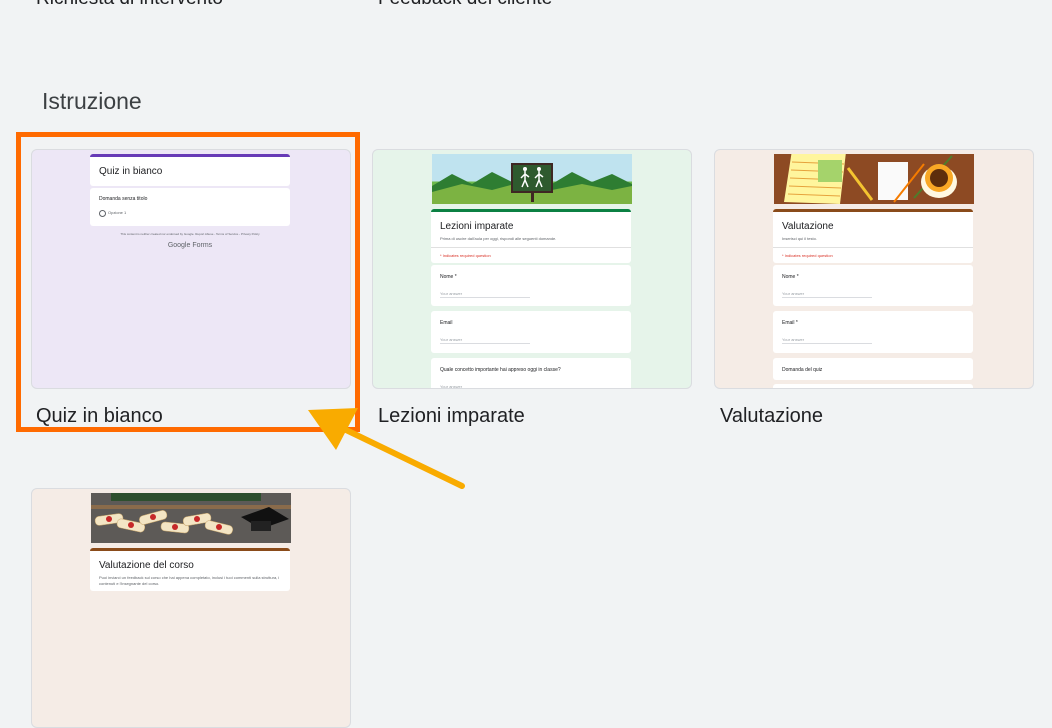  I want to click on desk-banner-image, so click(874, 179).